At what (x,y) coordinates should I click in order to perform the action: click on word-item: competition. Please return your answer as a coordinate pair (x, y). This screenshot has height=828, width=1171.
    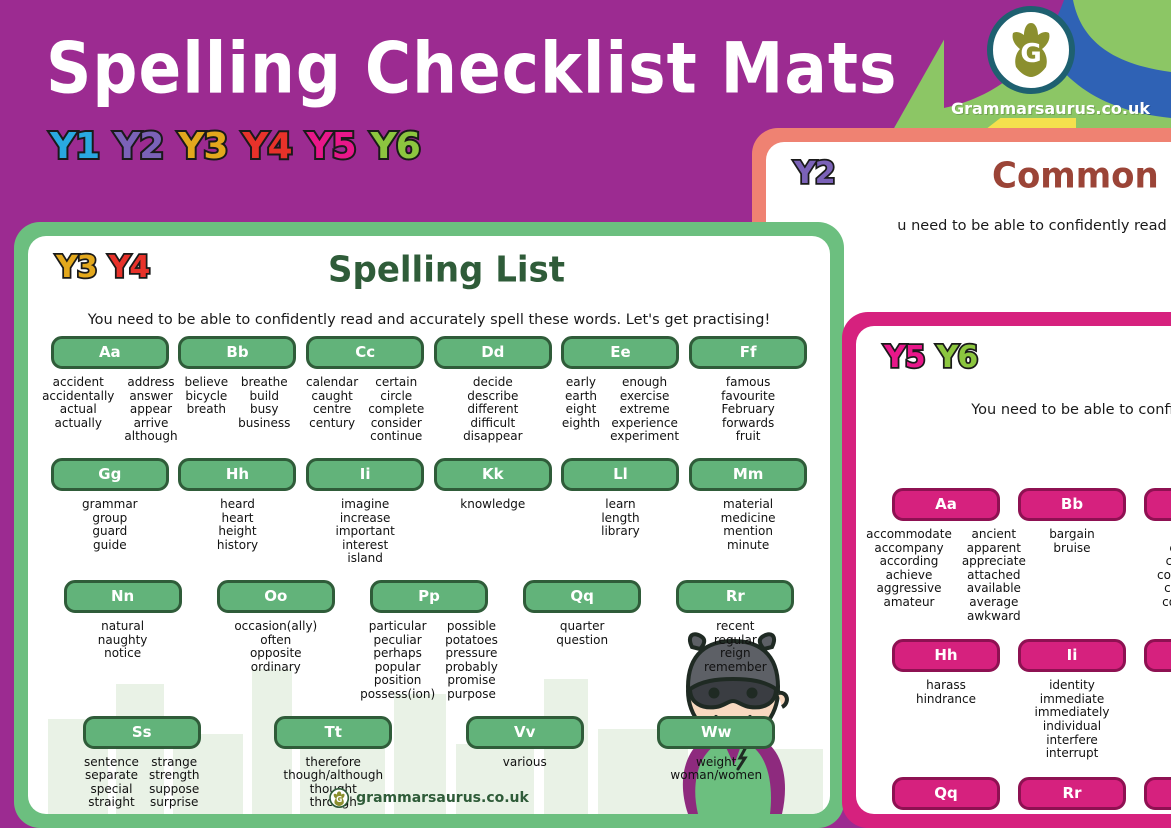
    Looking at the image, I should click on (1166, 601).